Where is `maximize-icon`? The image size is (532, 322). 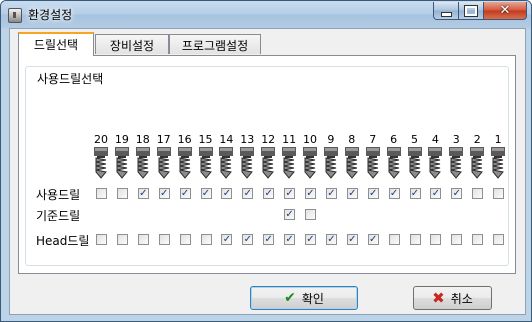 maximize-icon is located at coordinates (471, 10).